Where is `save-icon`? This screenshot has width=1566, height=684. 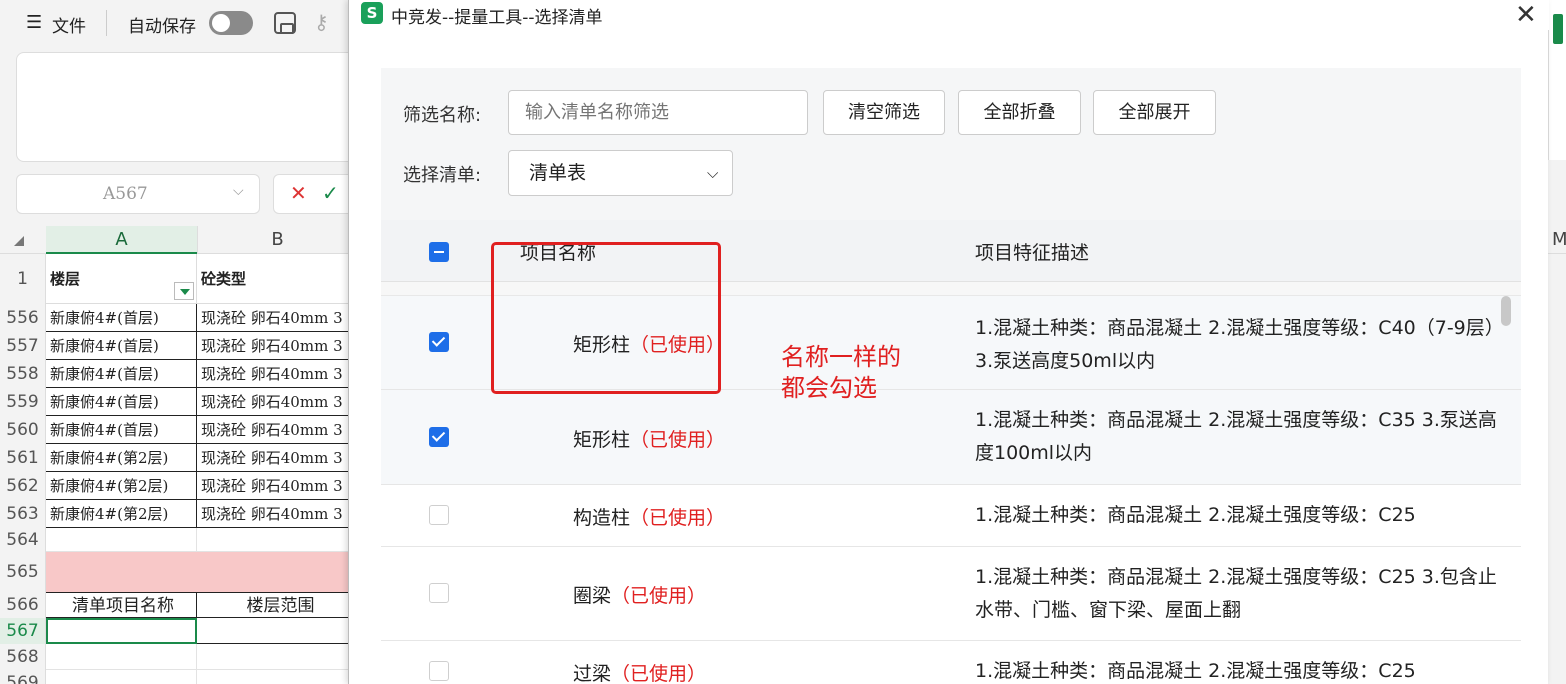
save-icon is located at coordinates (285, 23).